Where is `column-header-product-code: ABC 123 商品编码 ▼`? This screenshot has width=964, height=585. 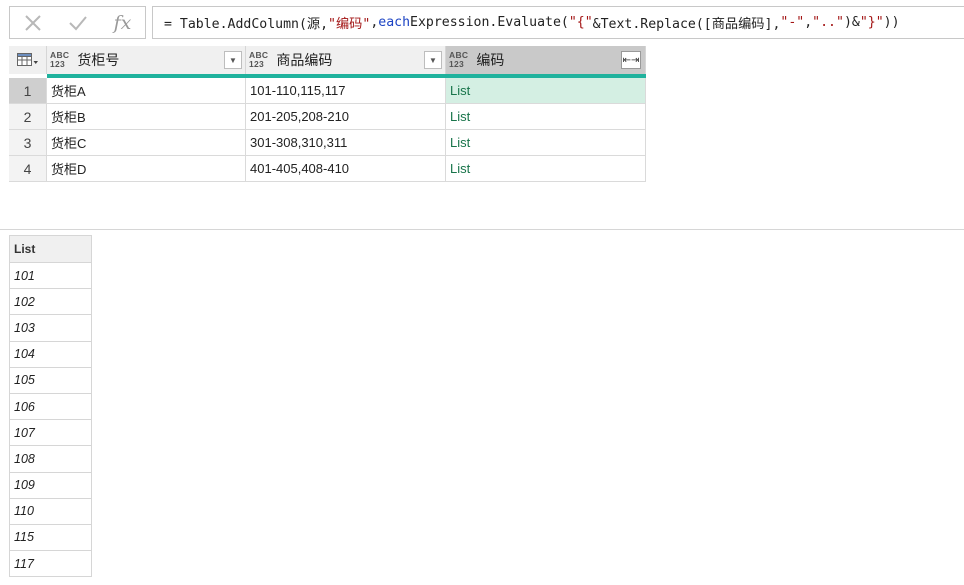
column-header-product-code: ABC 123 商品编码 ▼ is located at coordinates (346, 60).